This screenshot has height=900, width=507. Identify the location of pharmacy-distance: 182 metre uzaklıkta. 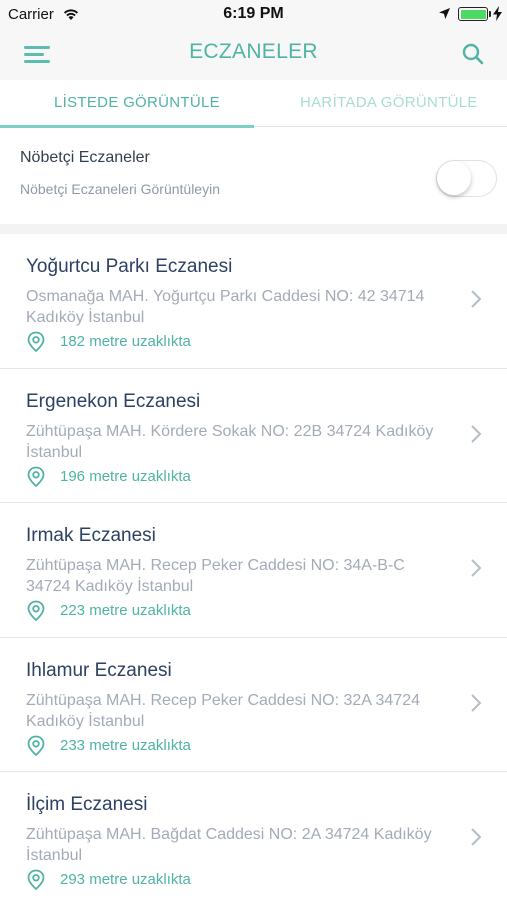
(125, 341).